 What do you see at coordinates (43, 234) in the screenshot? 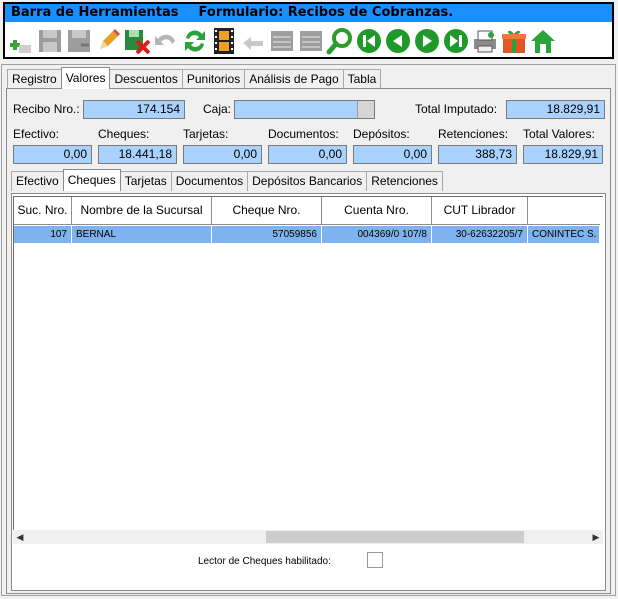
I see `cell-suc-nro: 107` at bounding box center [43, 234].